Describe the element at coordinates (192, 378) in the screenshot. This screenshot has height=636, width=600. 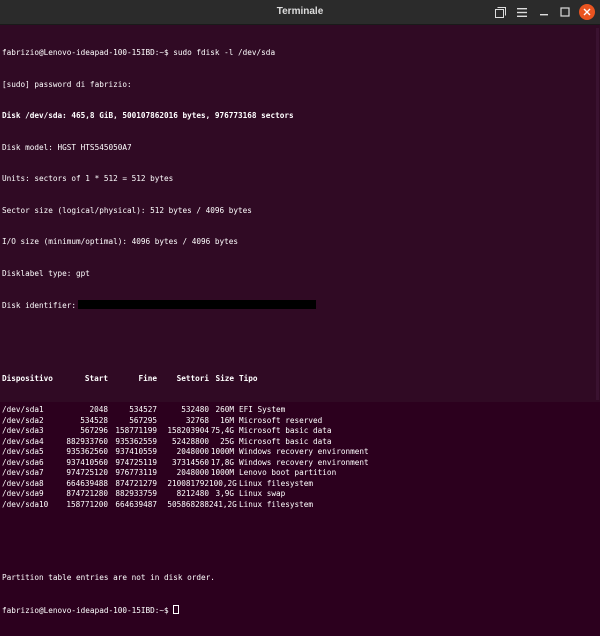
I see `header-sectors: Settori` at that location.